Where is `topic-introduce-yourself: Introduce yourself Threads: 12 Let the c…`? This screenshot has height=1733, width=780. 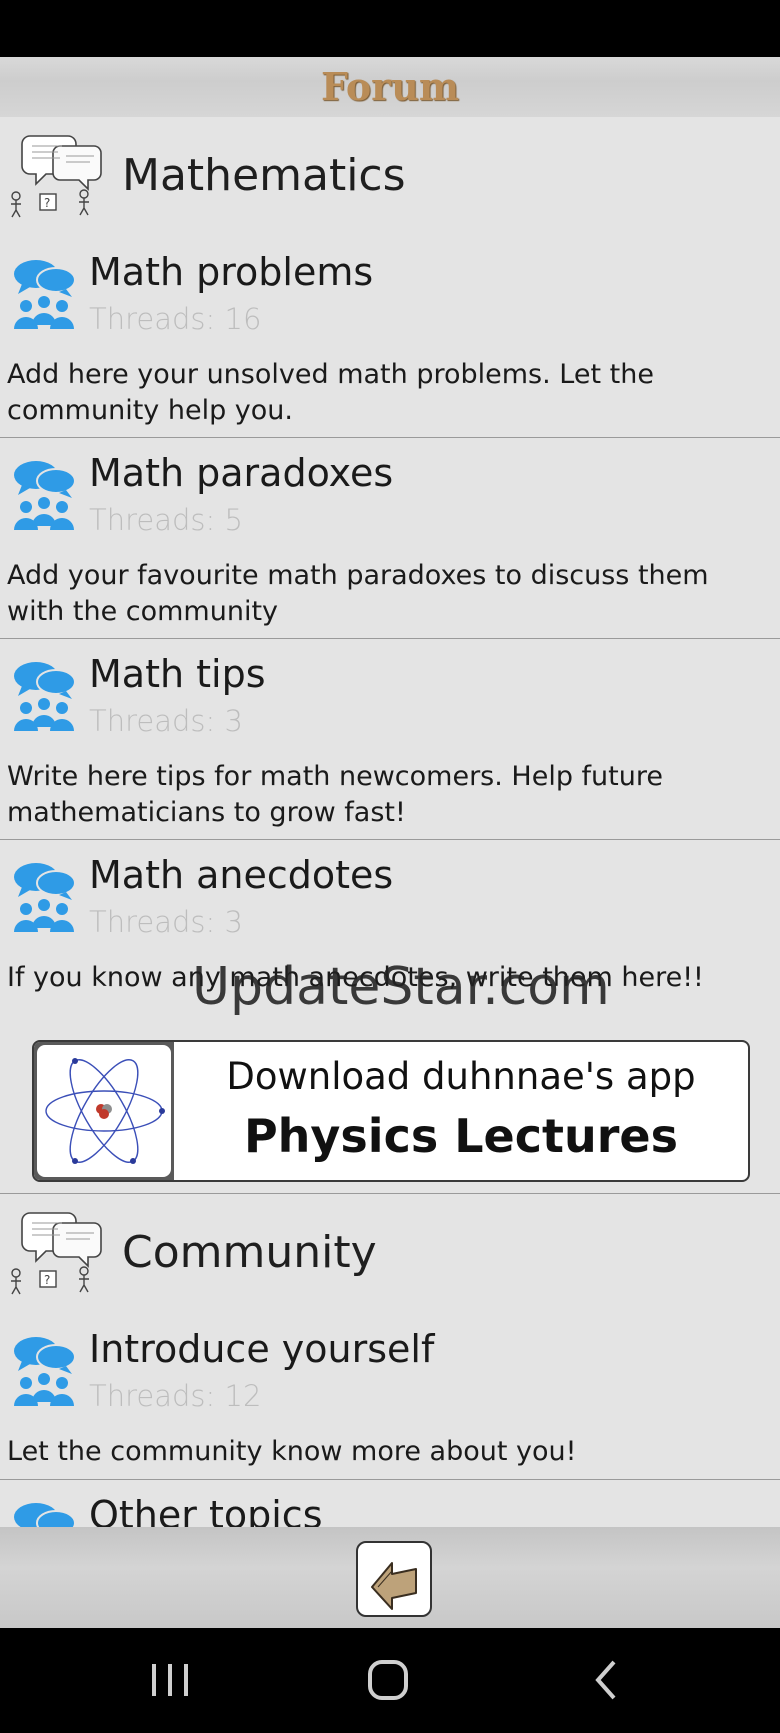
topic-introduce-yourself: Introduce yourself Threads: 12 Let the c… is located at coordinates (390, 1404).